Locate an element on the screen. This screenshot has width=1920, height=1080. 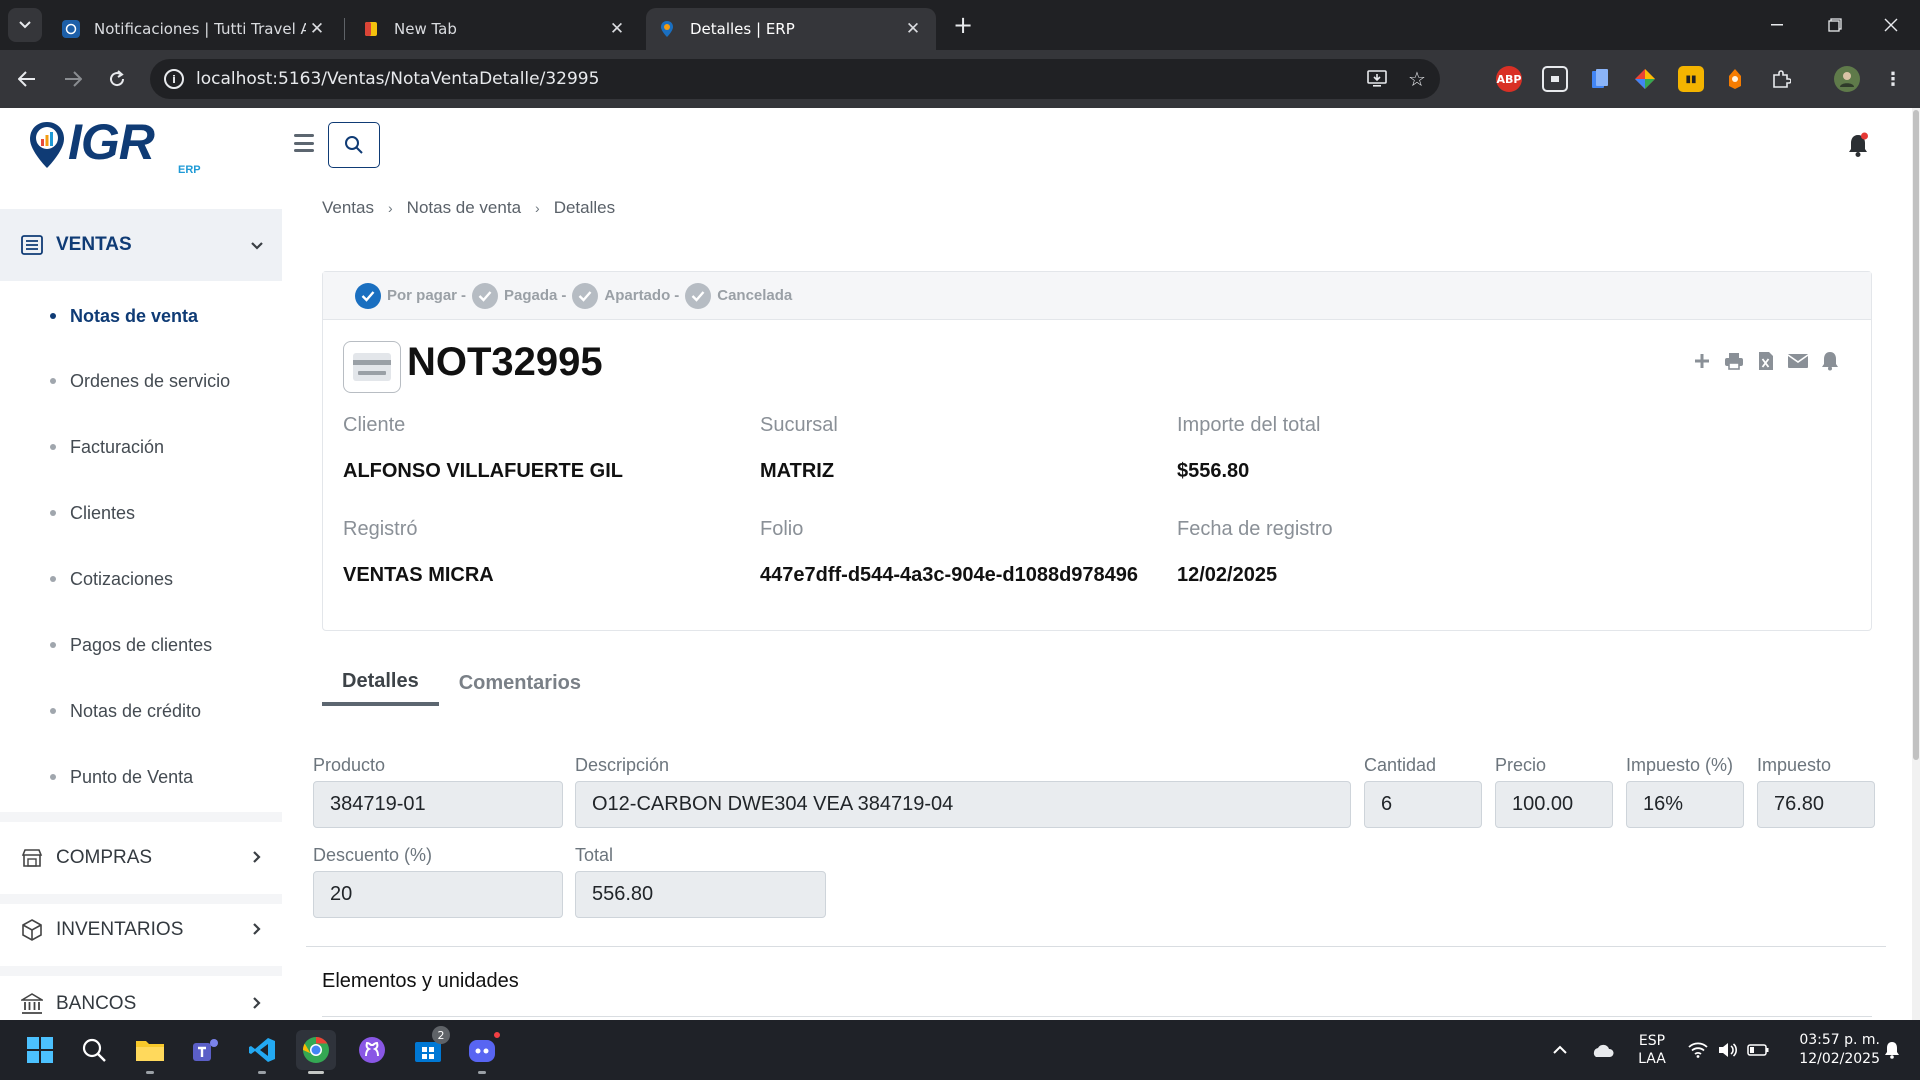
store-icon: 2 is located at coordinates (429, 1048).